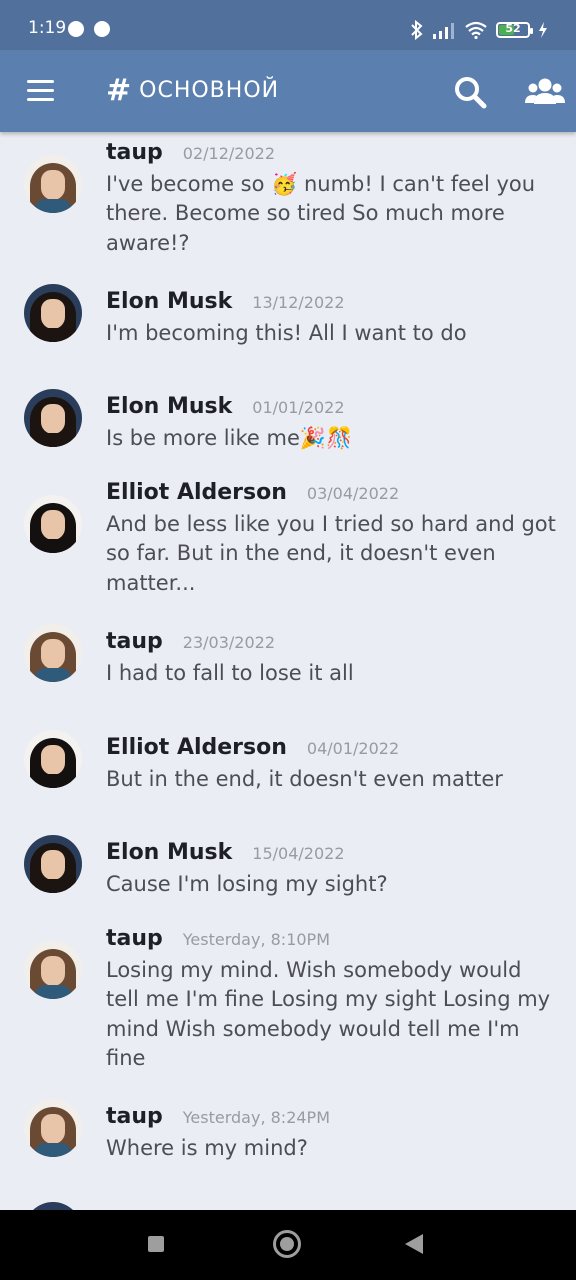  Describe the element at coordinates (207, 1148) in the screenshot. I see `message-text: Where is my mind?` at that location.